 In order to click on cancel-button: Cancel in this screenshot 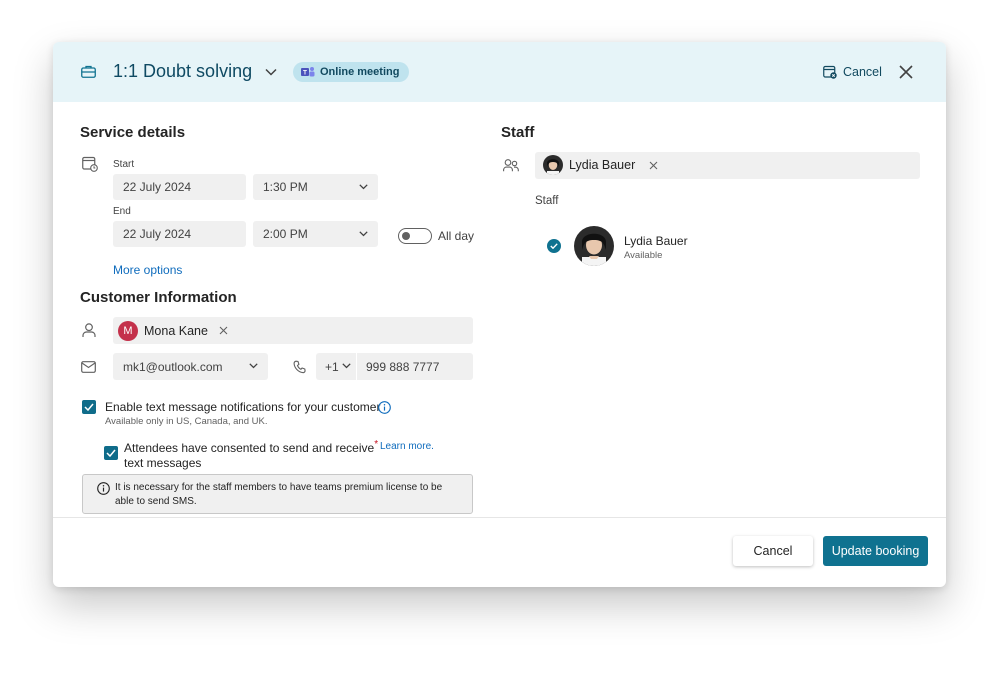, I will do `click(773, 551)`.